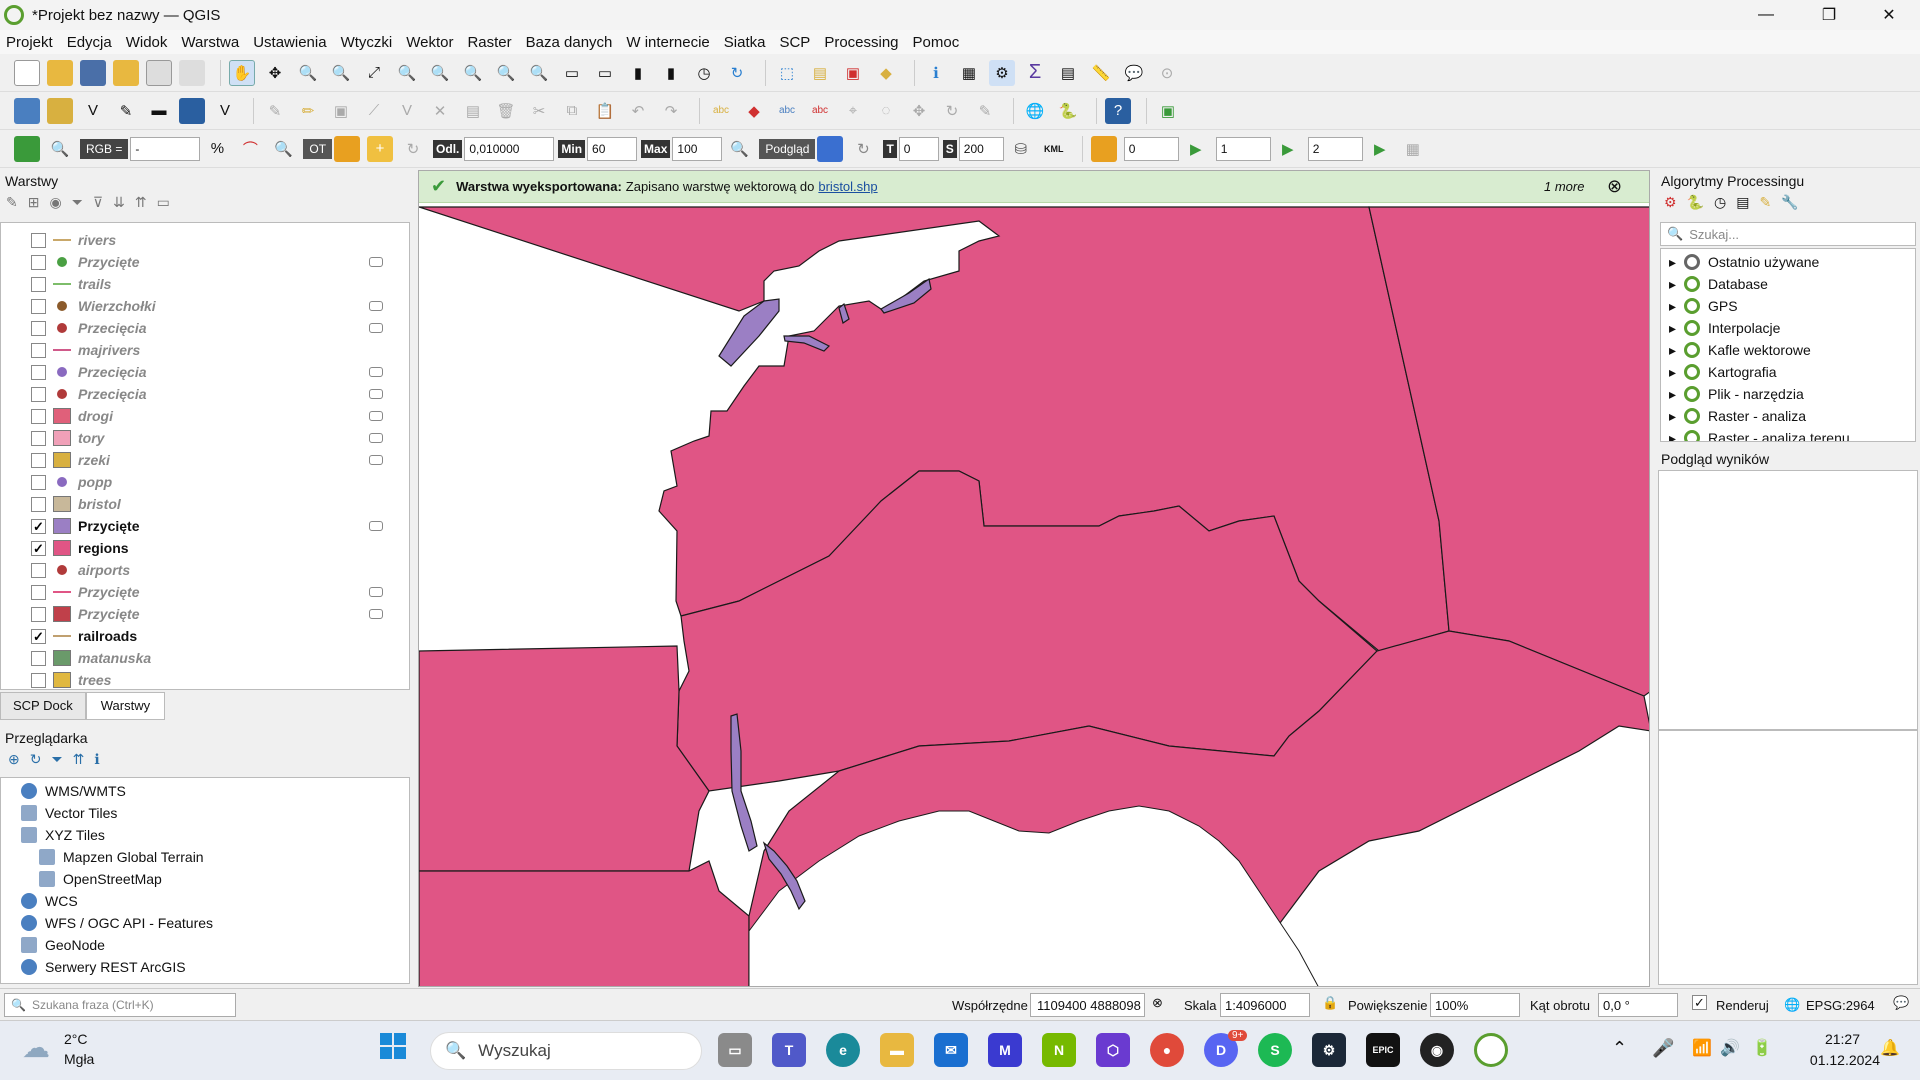  What do you see at coordinates (787, 73) in the screenshot?
I see `select-features-icon: ⬚` at bounding box center [787, 73].